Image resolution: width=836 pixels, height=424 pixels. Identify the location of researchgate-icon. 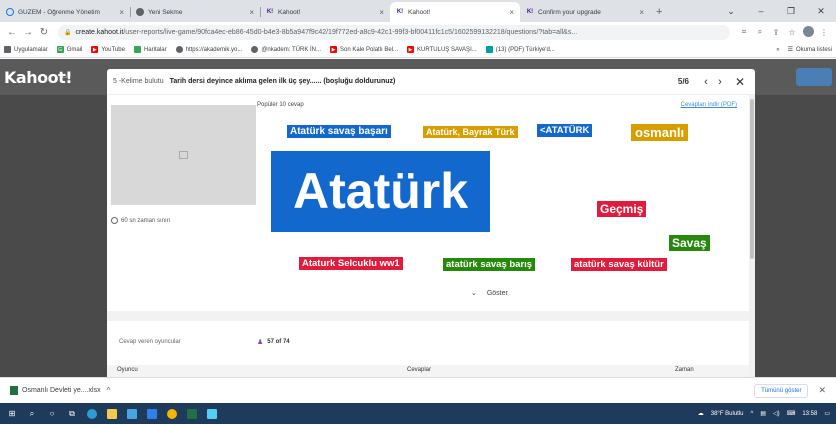
(489, 49).